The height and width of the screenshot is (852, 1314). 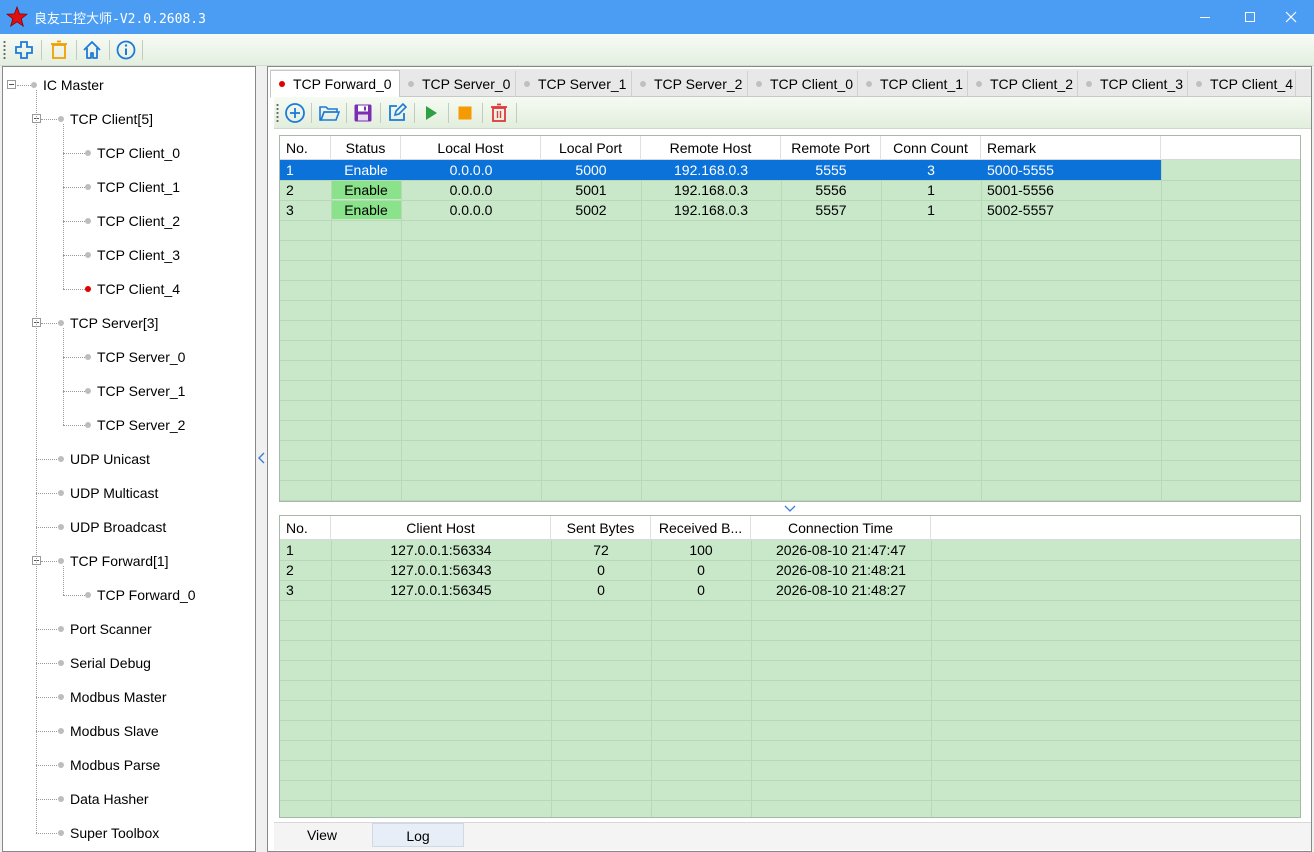 I want to click on tab-tcp-client-4: TCP Client_4, so click(x=1242, y=84).